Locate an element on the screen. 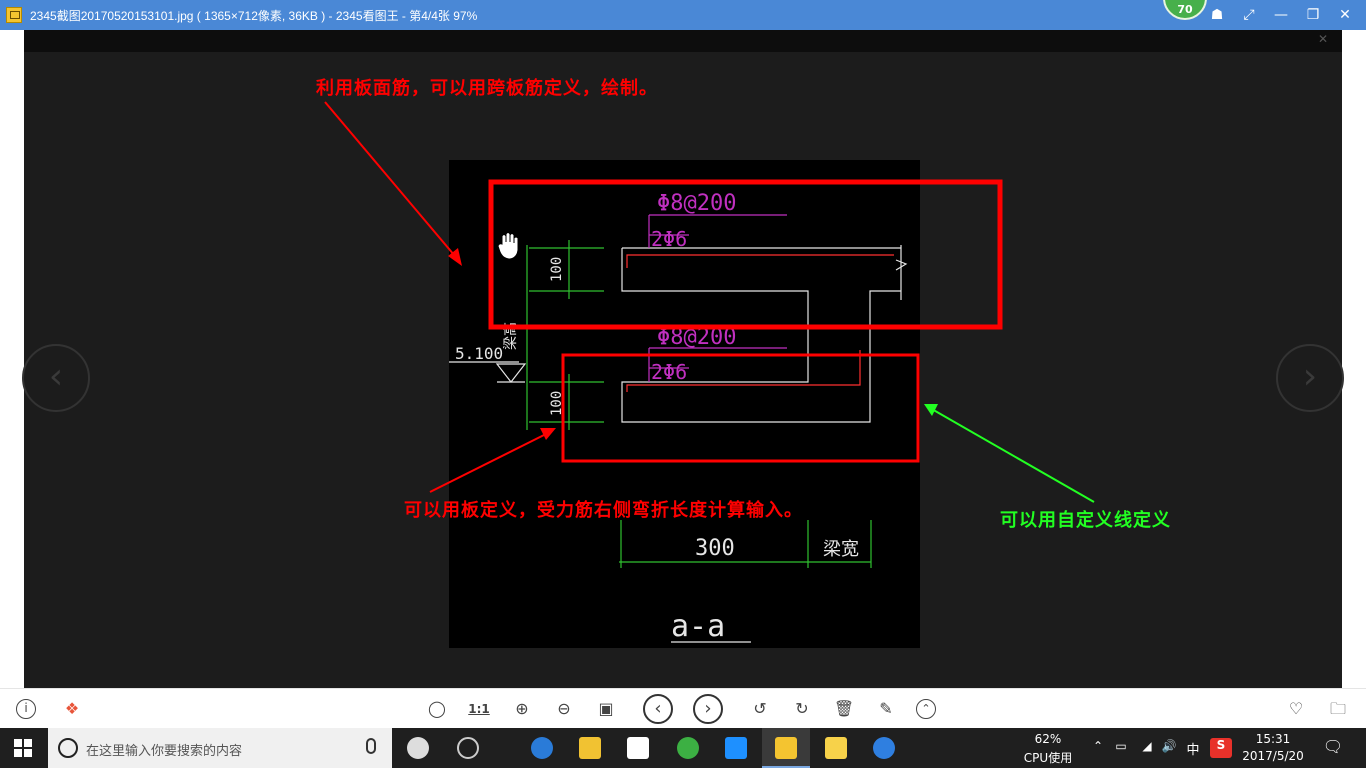 The height and width of the screenshot is (772, 1366). hand-cursor-icon is located at coordinates (508, 246).